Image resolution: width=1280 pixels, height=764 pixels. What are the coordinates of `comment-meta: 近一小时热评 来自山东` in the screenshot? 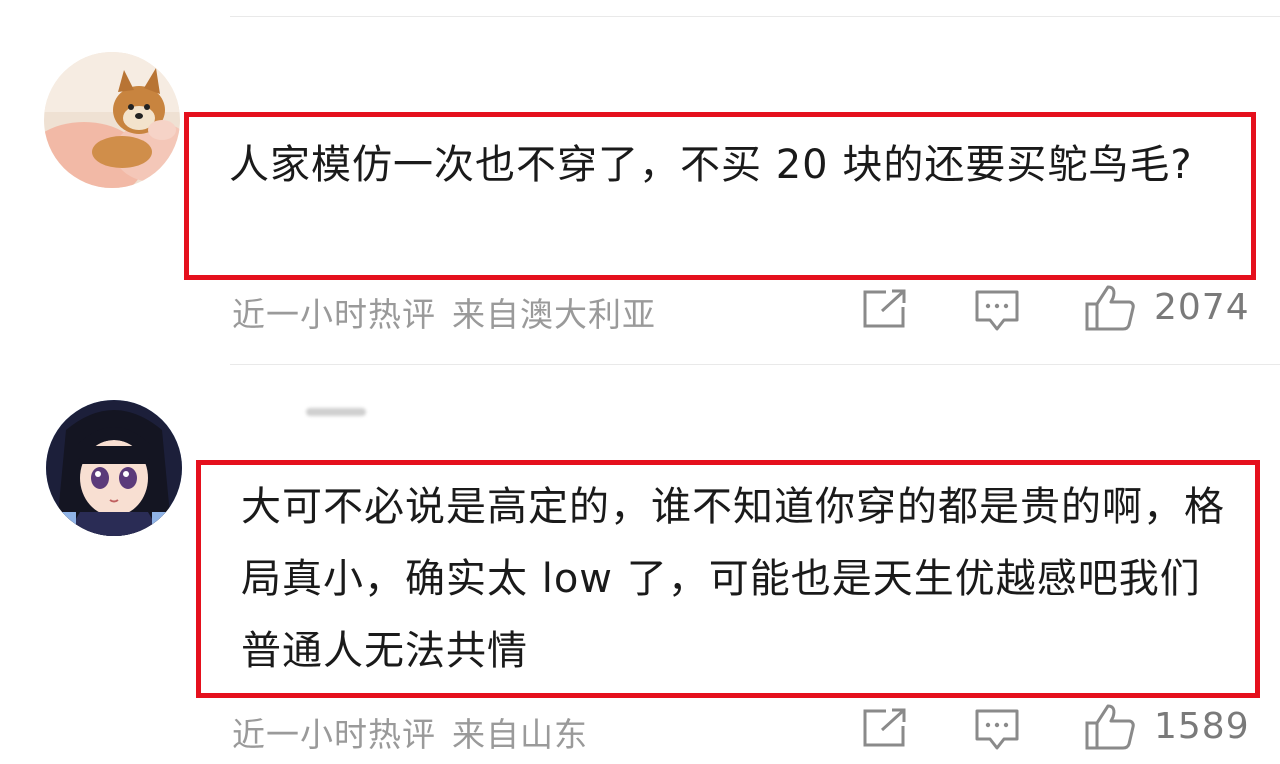 It's located at (410, 732).